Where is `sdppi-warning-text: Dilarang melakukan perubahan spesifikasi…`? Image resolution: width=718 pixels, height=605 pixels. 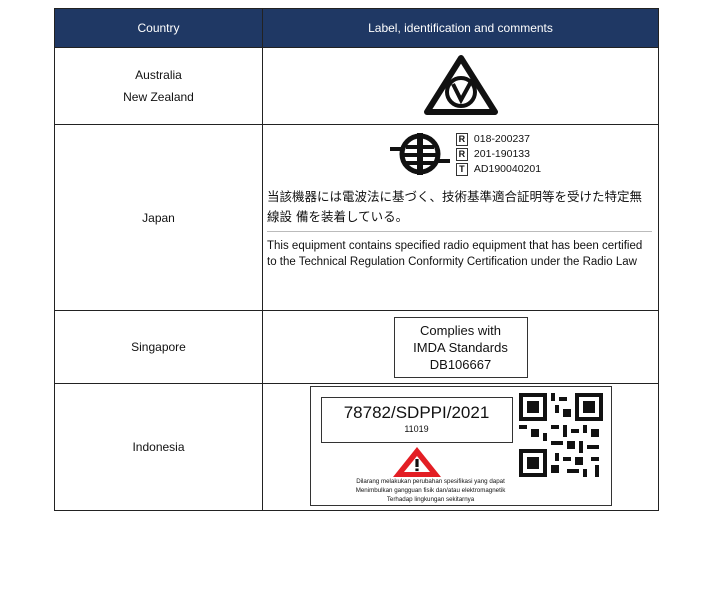 sdppi-warning-text: Dilarang melakukan perubahan spesifikasi… is located at coordinates (431, 490).